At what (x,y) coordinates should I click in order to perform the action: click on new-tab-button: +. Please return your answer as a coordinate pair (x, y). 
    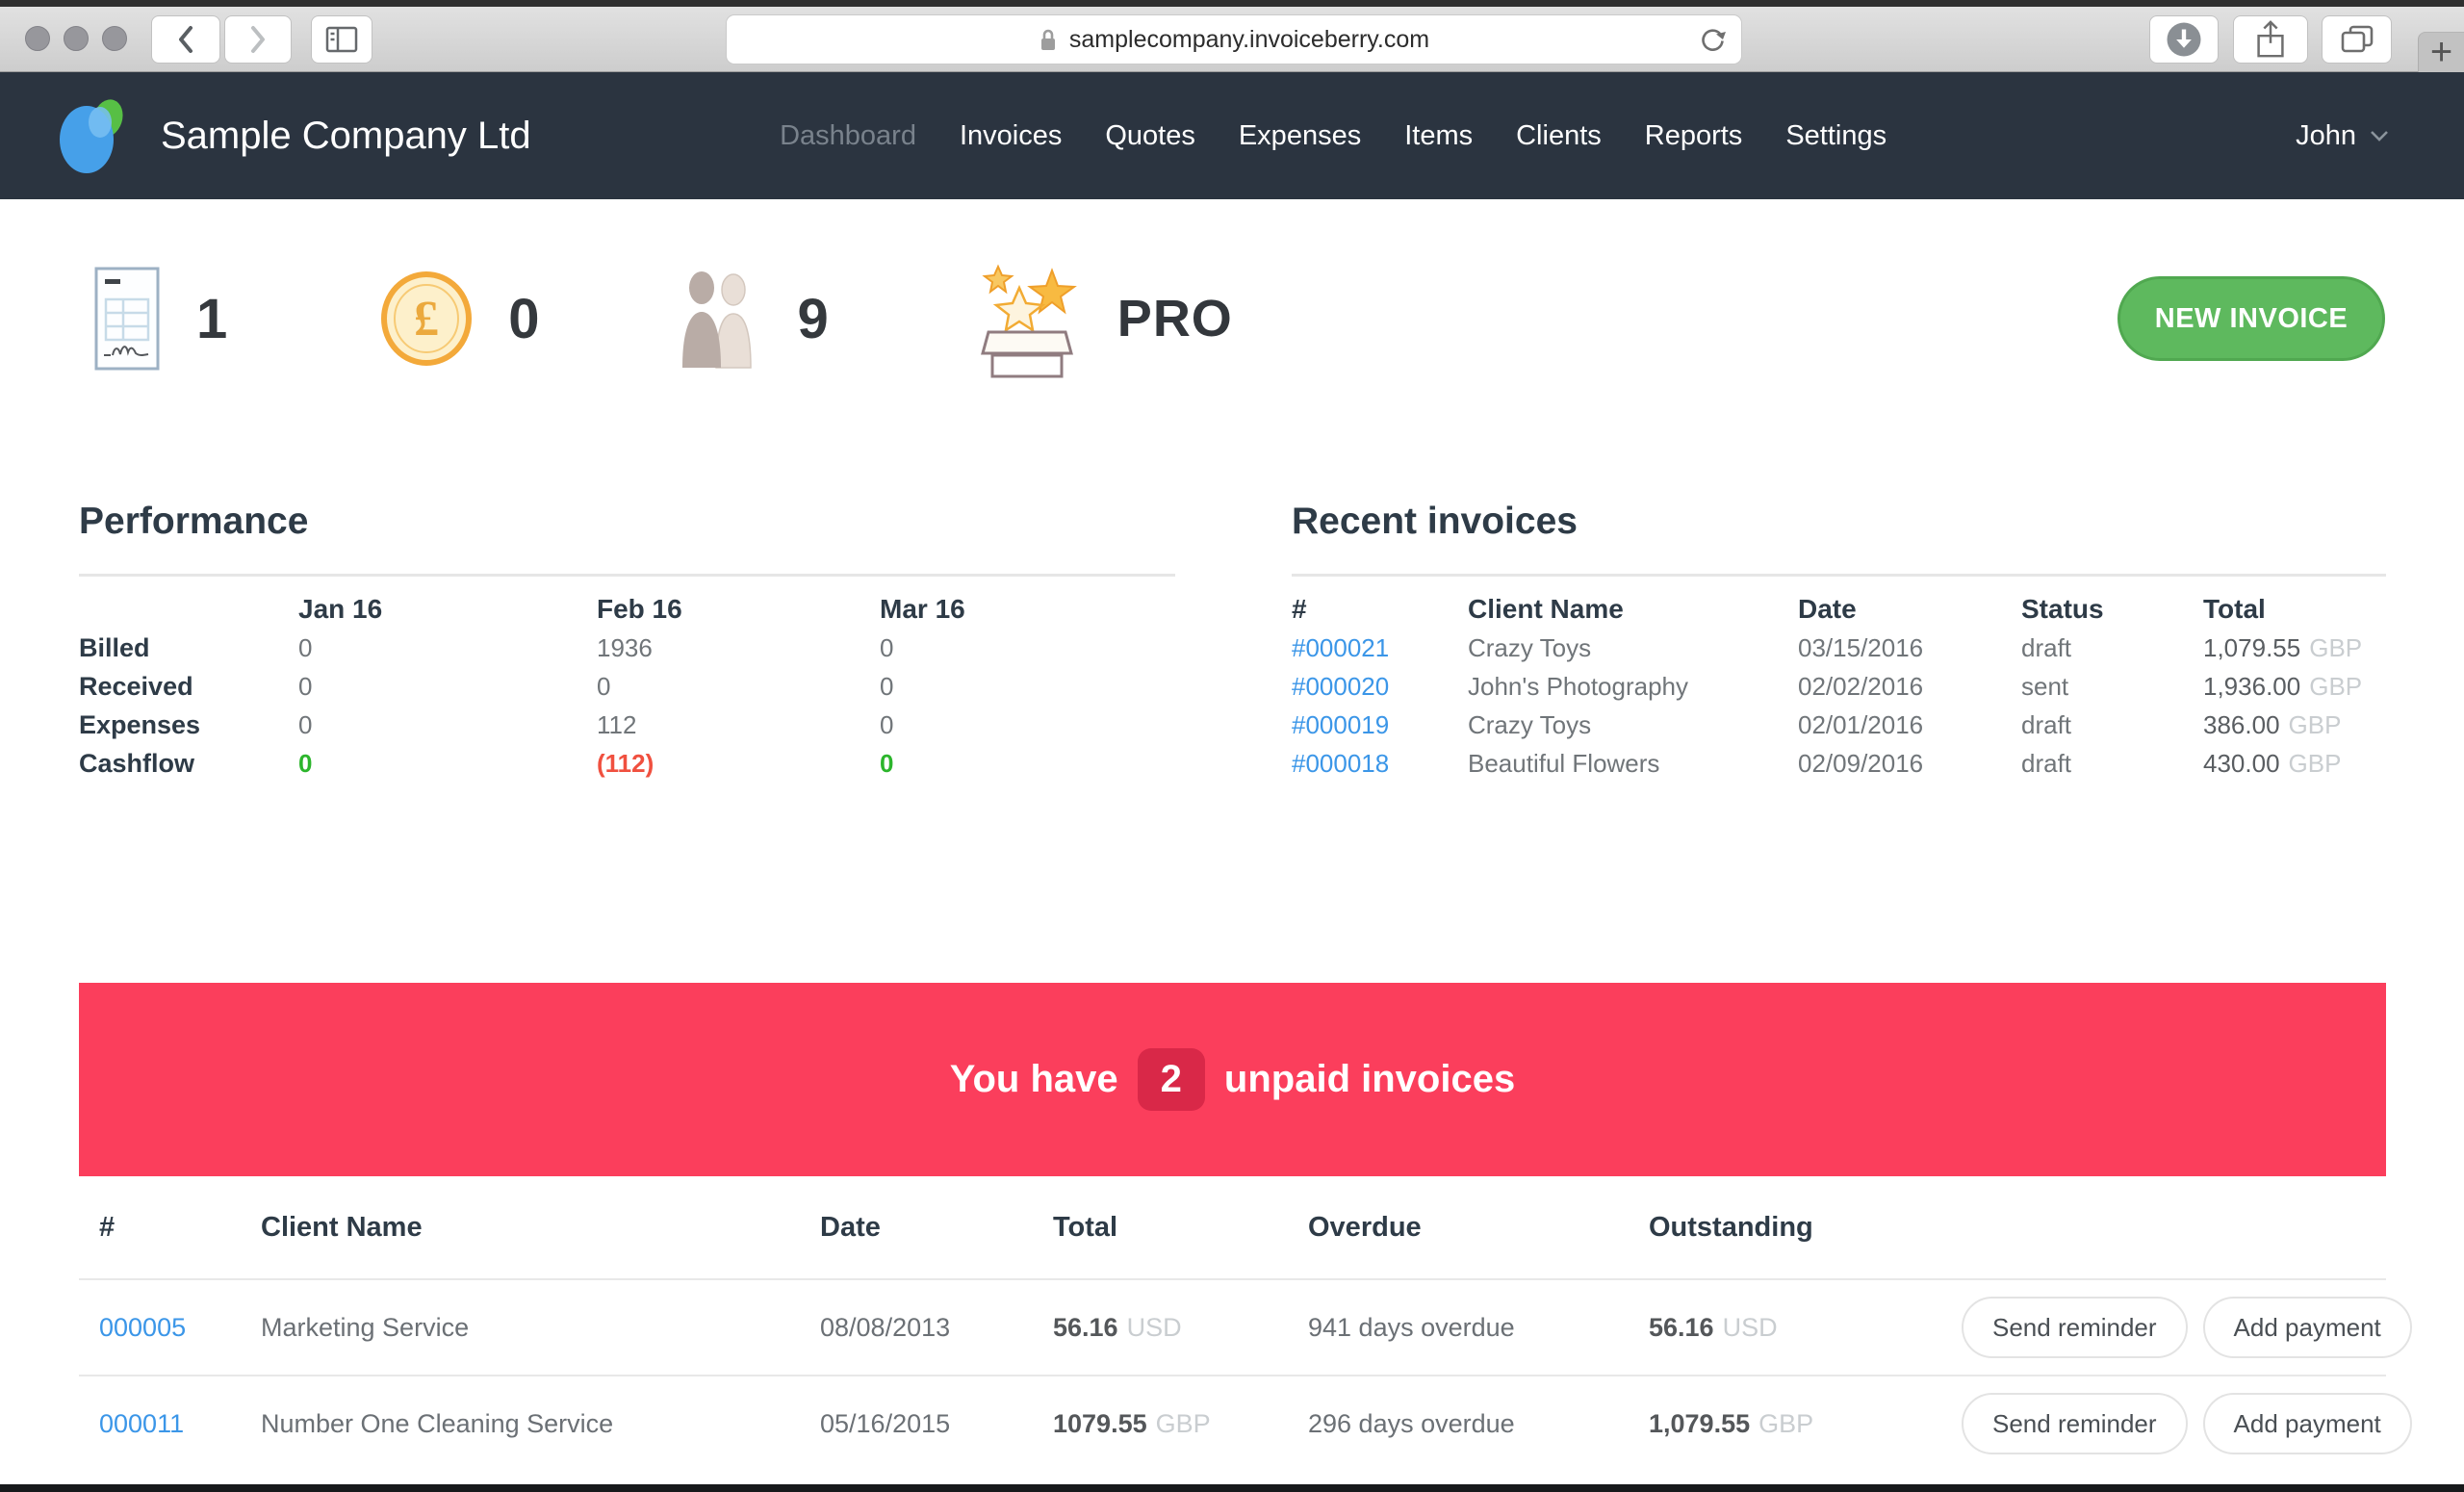
    Looking at the image, I should click on (2441, 52).